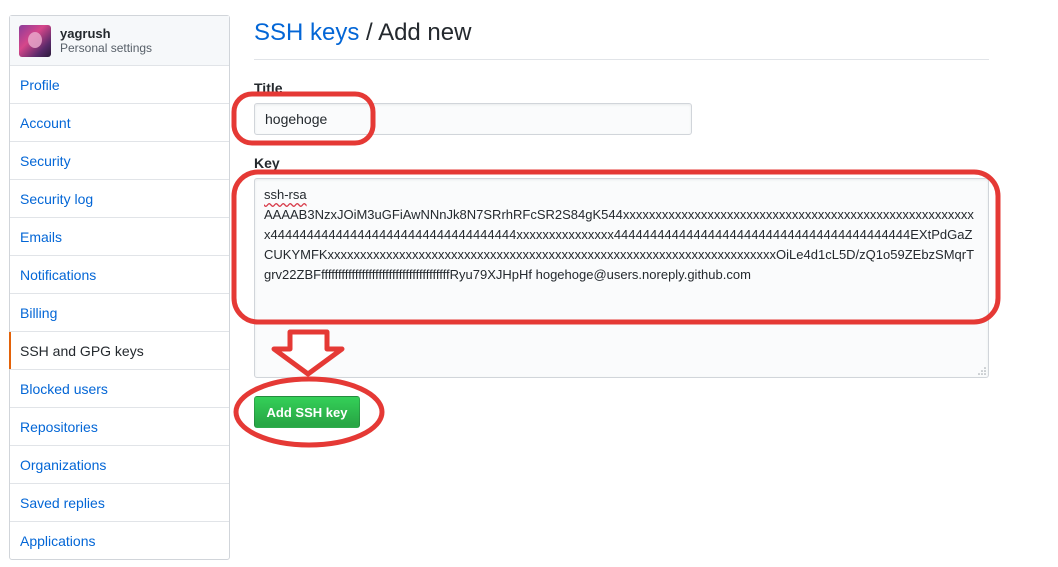 This screenshot has height=567, width=1058. Describe the element at coordinates (119, 123) in the screenshot. I see `sidebar-item-account: Account` at that location.